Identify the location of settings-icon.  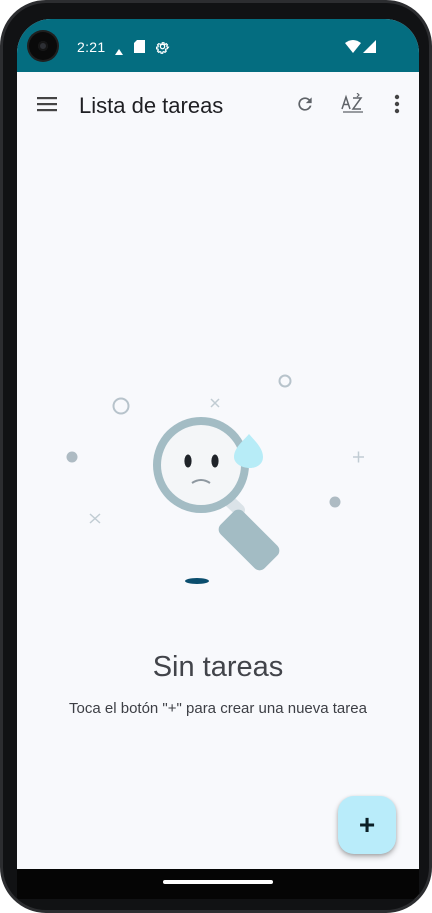
(162, 49).